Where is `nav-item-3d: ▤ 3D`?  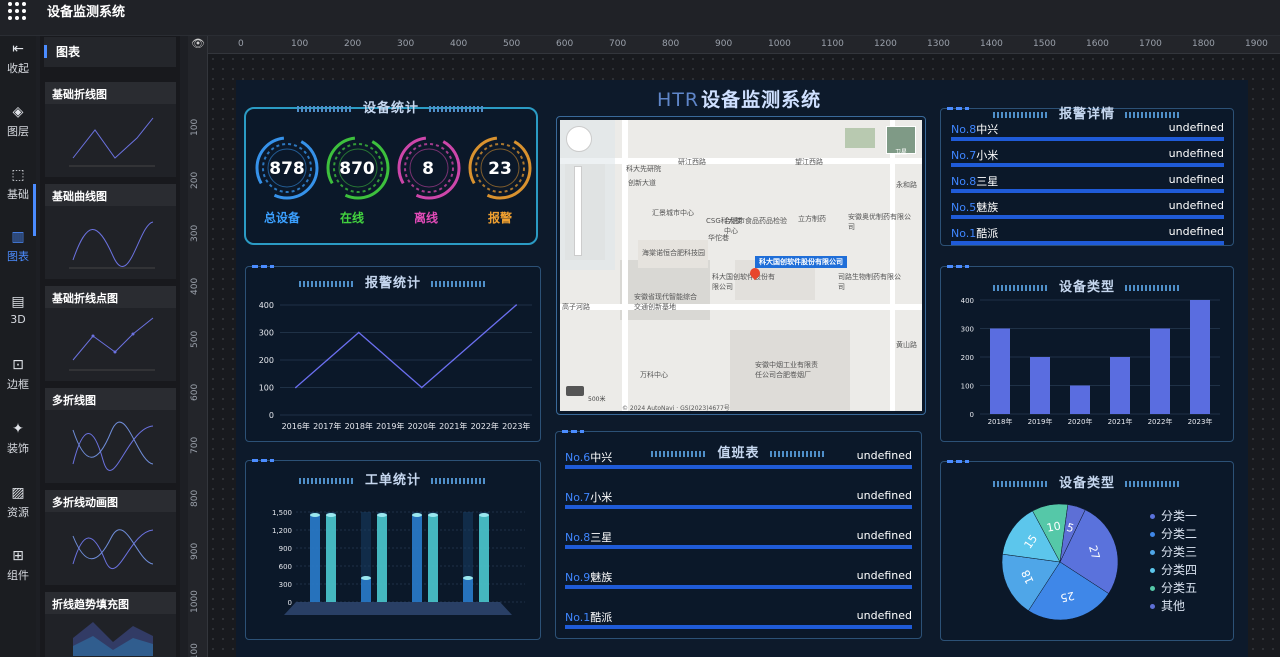
nav-item-3d: ▤ 3D is located at coordinates (18, 315).